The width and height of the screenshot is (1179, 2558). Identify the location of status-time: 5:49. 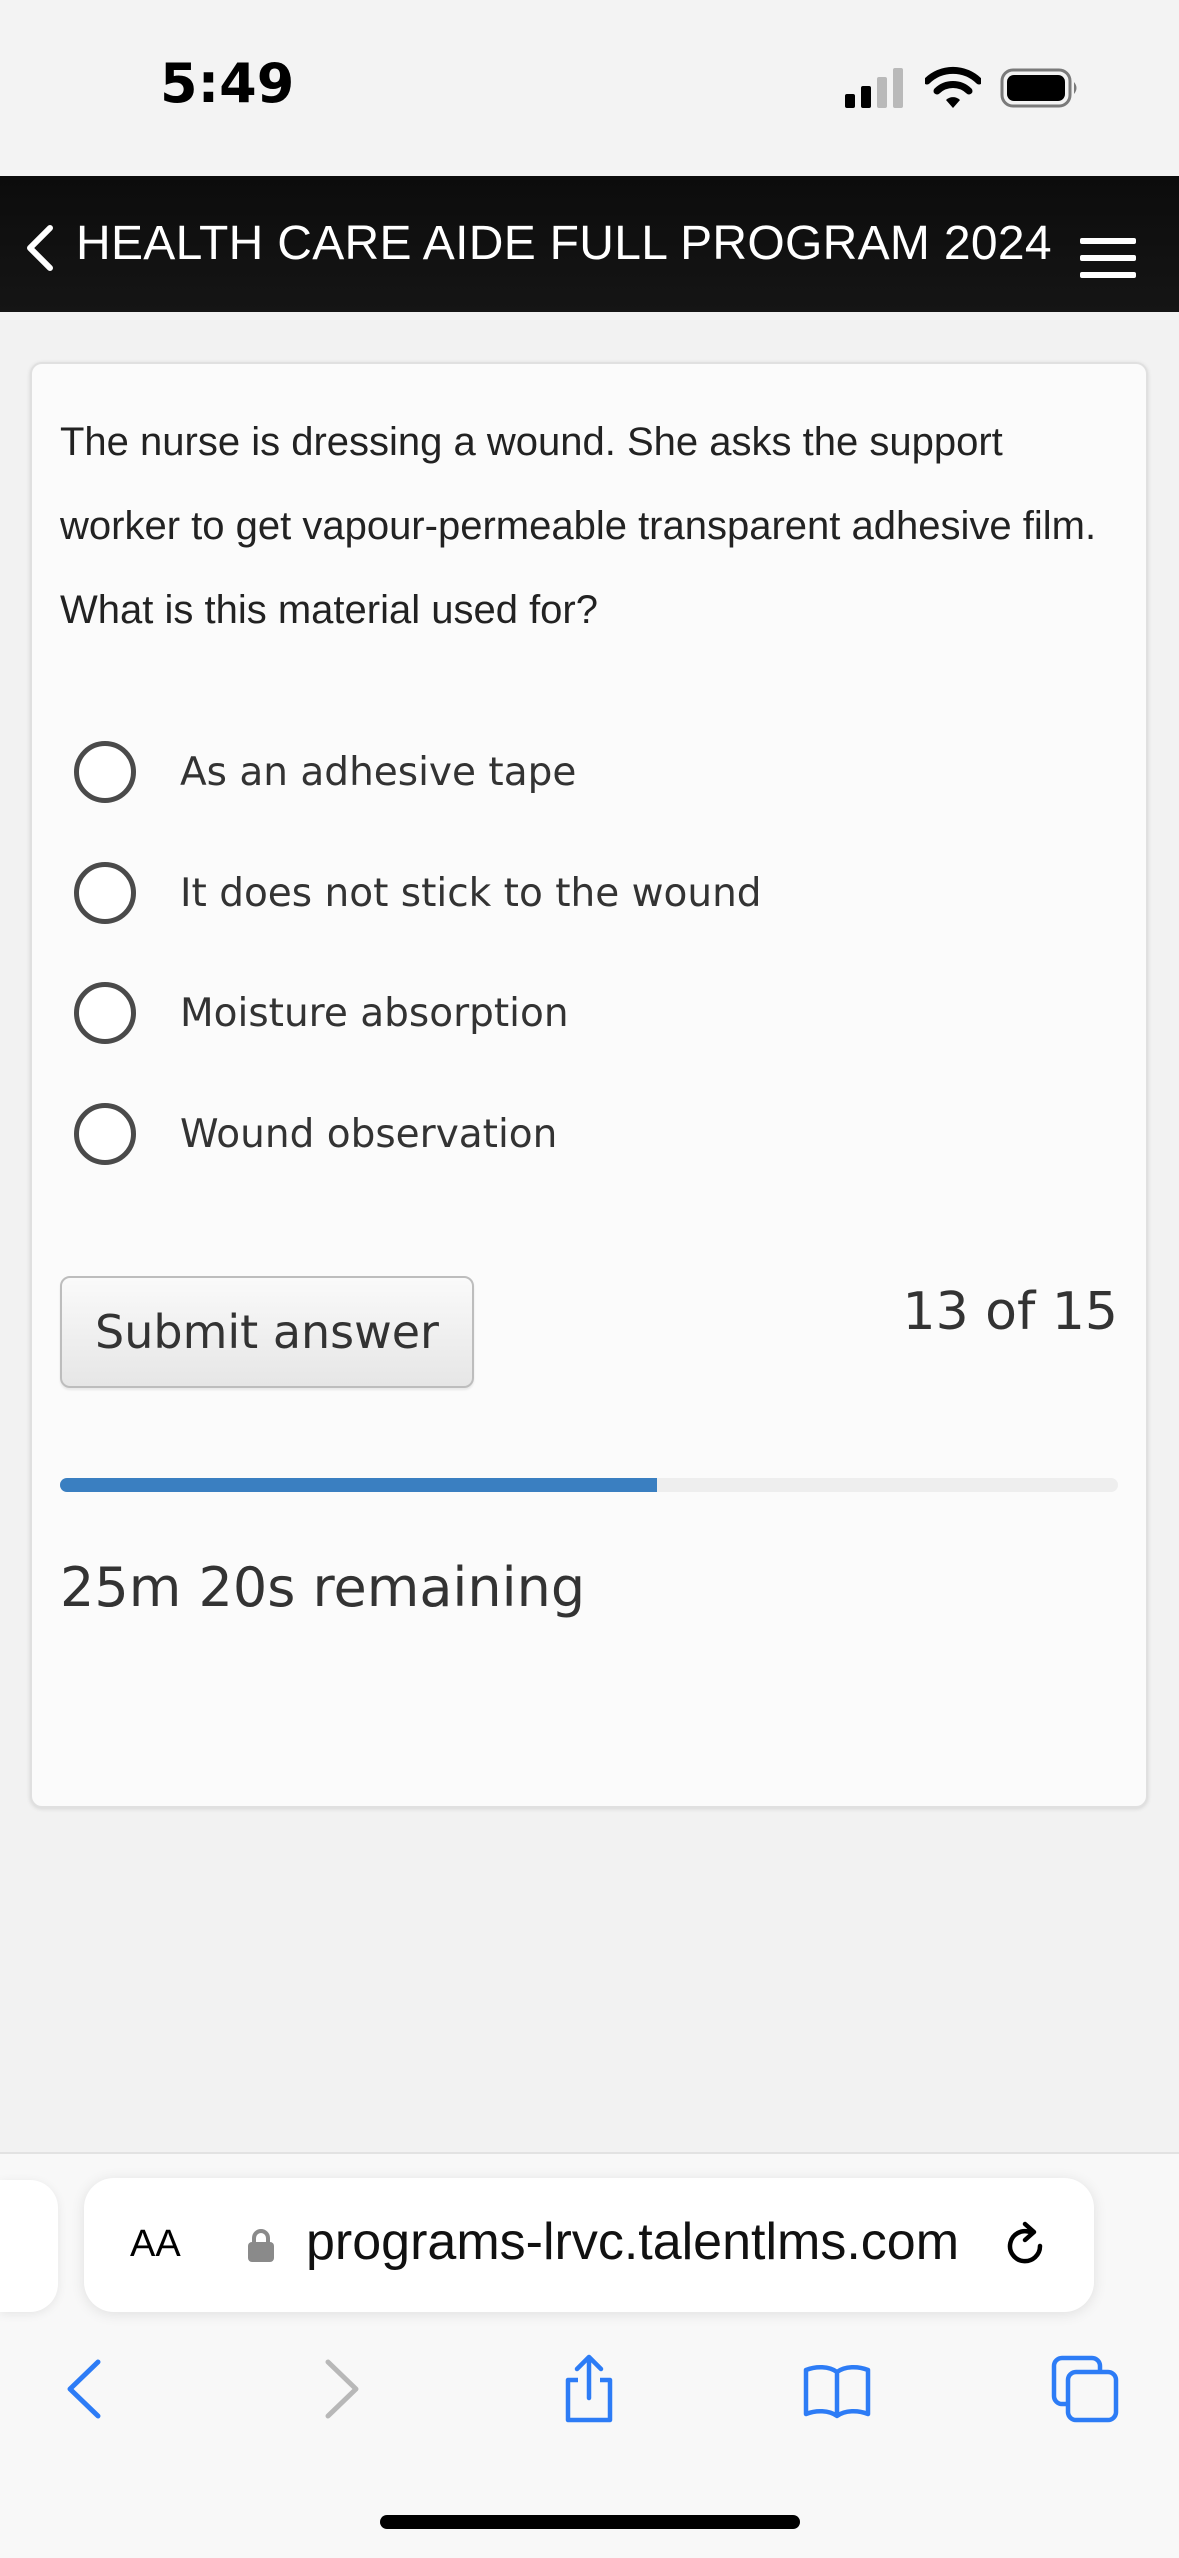
(227, 83).